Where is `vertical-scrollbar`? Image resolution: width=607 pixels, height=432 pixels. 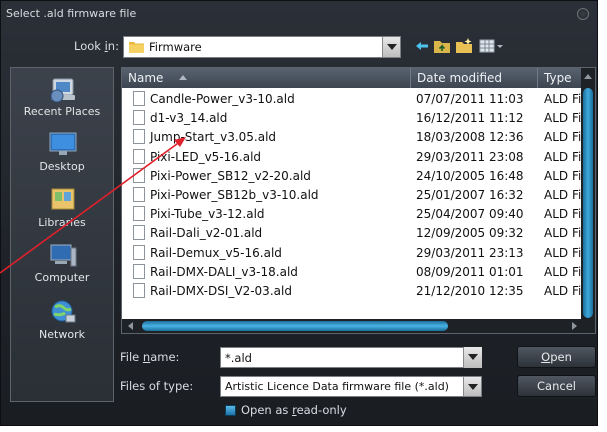
vertical-scrollbar is located at coordinates (588, 200).